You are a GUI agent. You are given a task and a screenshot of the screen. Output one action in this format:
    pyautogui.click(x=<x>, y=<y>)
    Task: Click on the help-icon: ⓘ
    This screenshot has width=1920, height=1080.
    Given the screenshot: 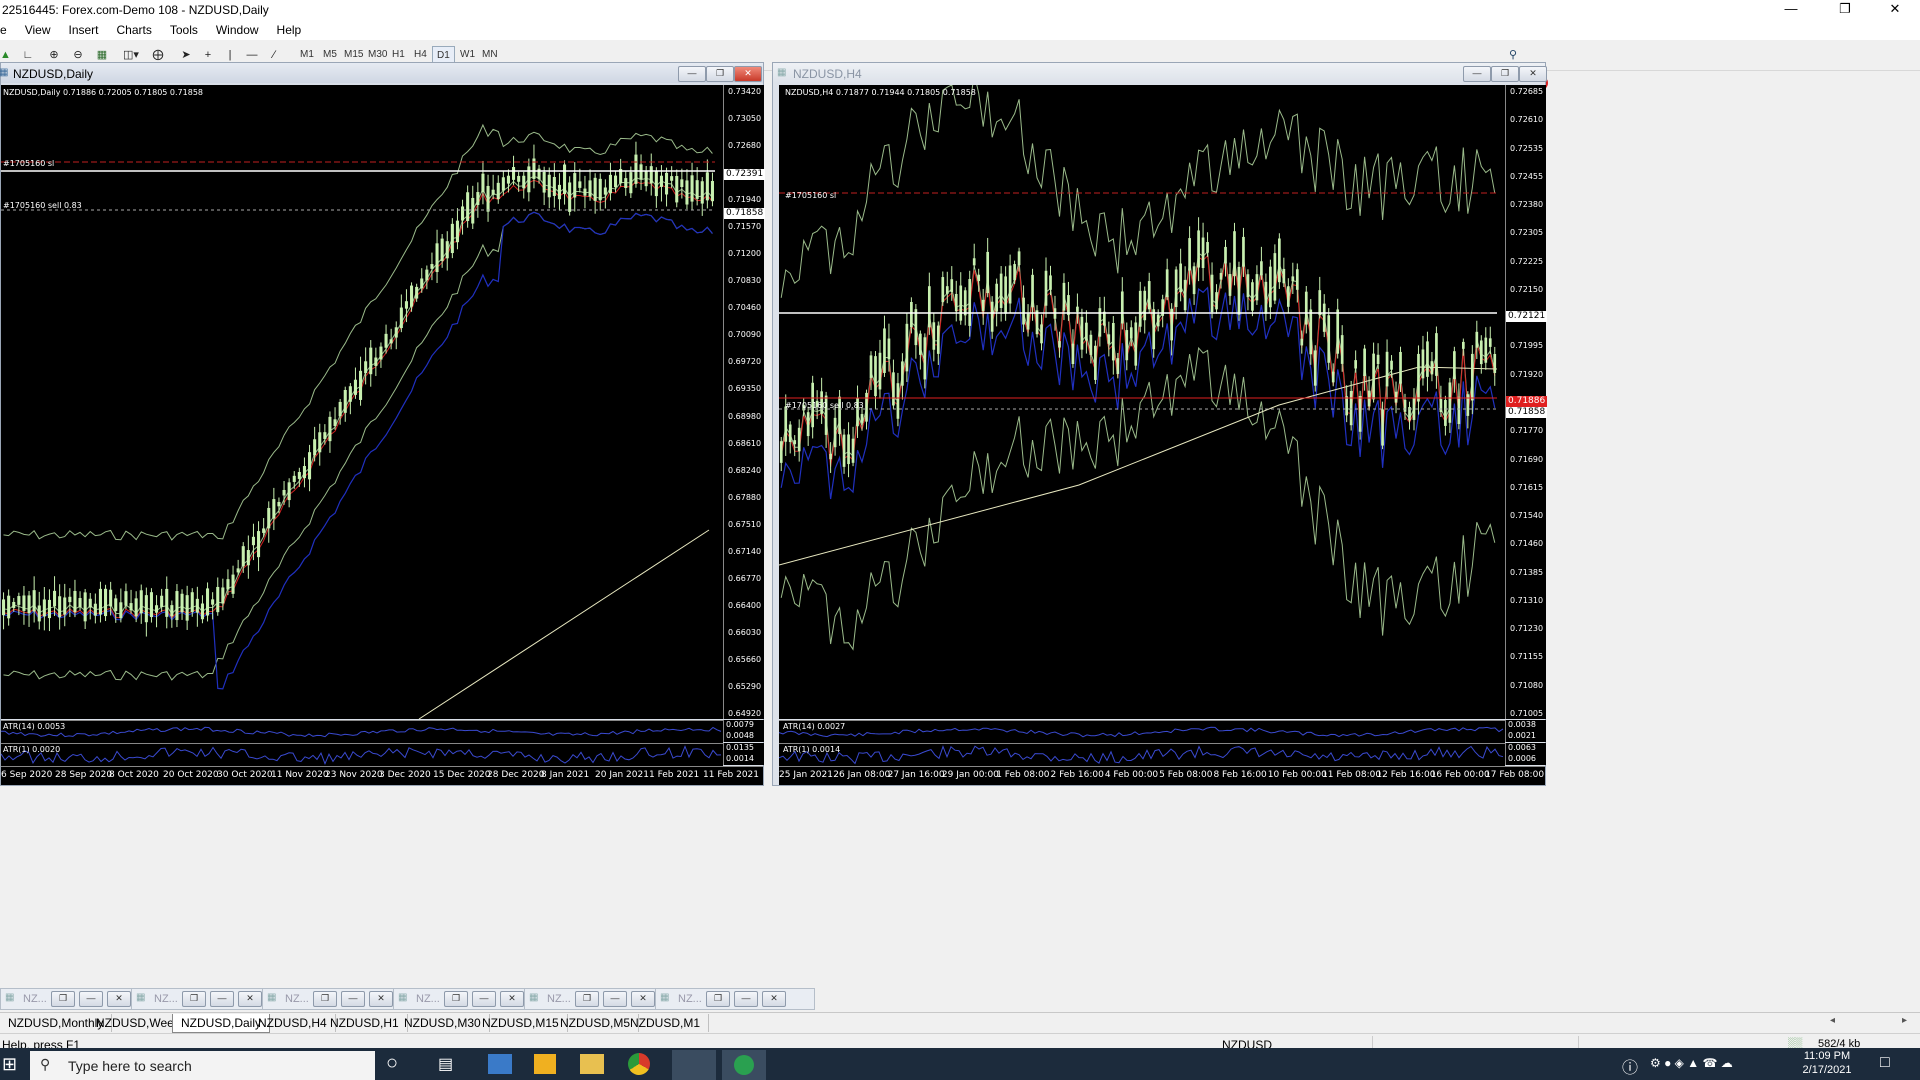 What is the action you would take?
    pyautogui.click(x=1630, y=1066)
    